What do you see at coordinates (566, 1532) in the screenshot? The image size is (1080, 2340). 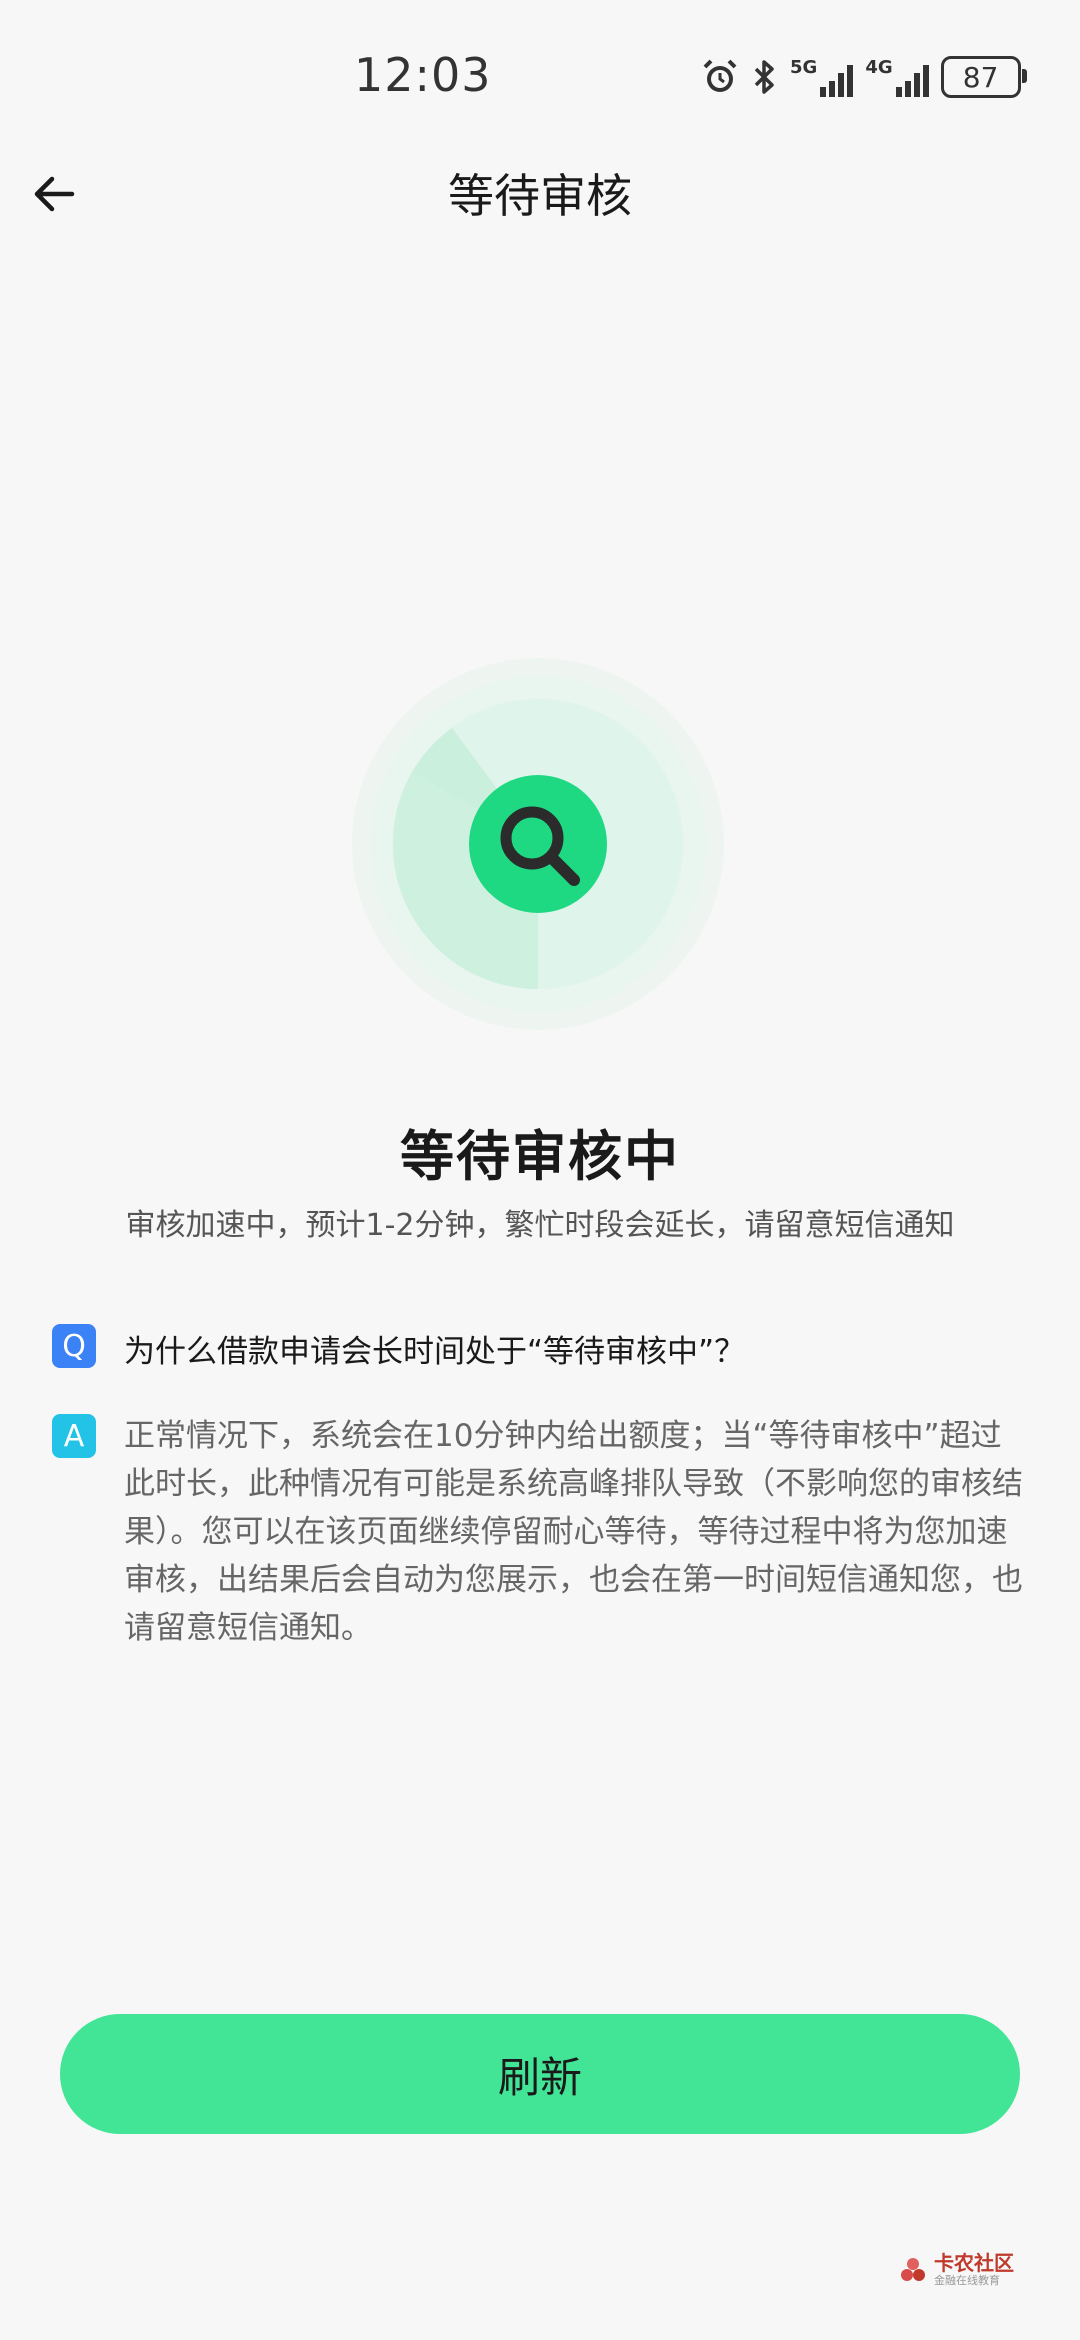 I see `answer-line: 果）。您可以在该页面继续停留耐心等待，等待过程中将为您加速` at bounding box center [566, 1532].